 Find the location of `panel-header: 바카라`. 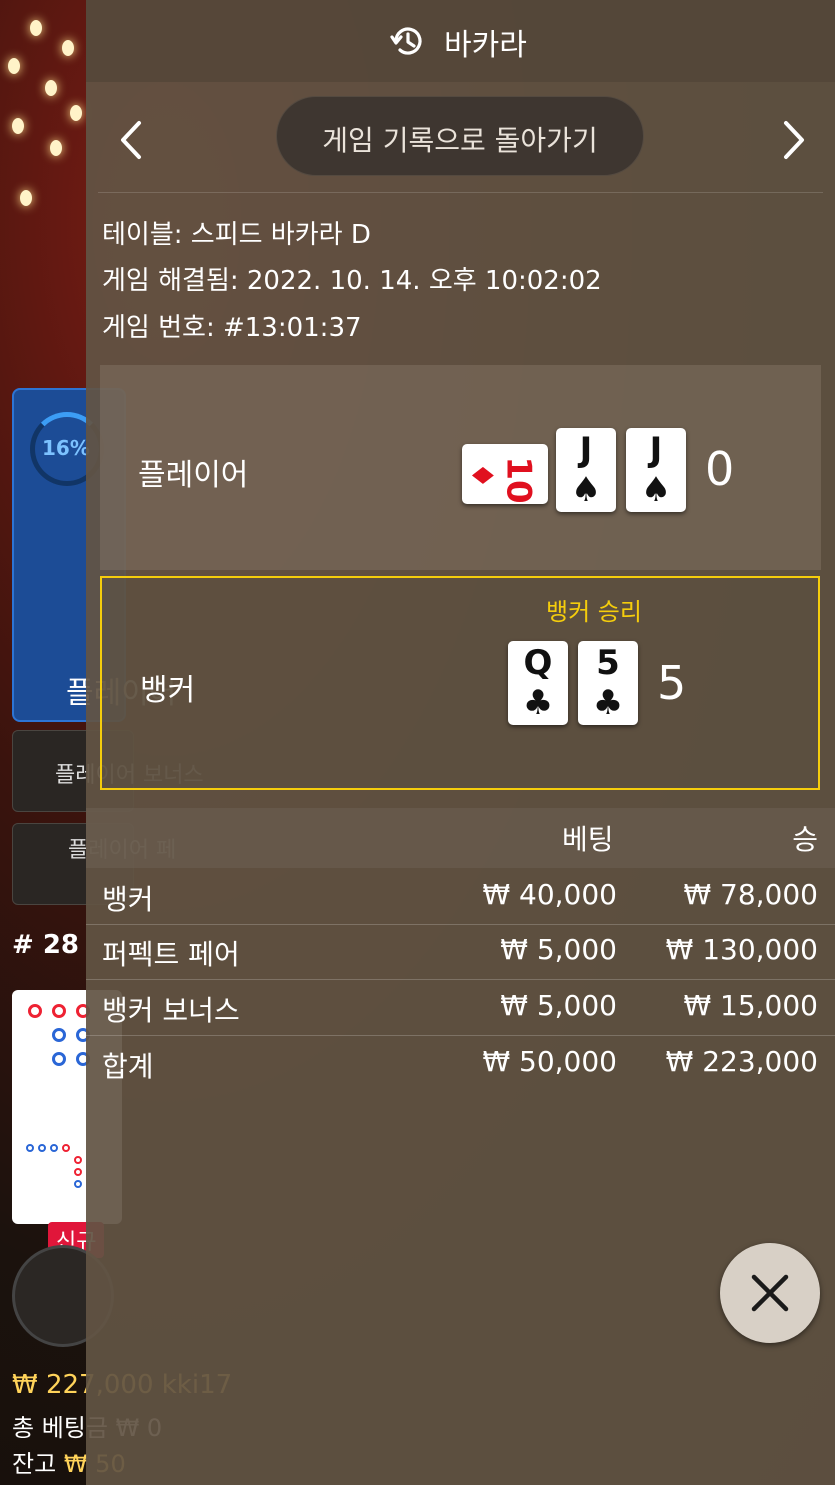

panel-header: 바카라 is located at coordinates (460, 41).